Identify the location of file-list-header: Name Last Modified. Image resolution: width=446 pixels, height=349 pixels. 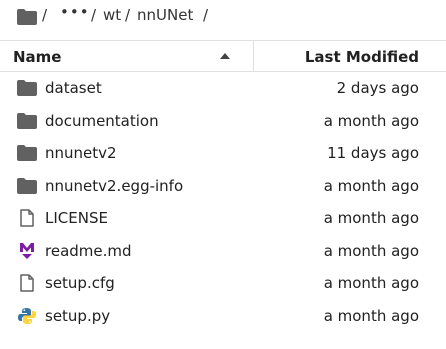
(223, 56).